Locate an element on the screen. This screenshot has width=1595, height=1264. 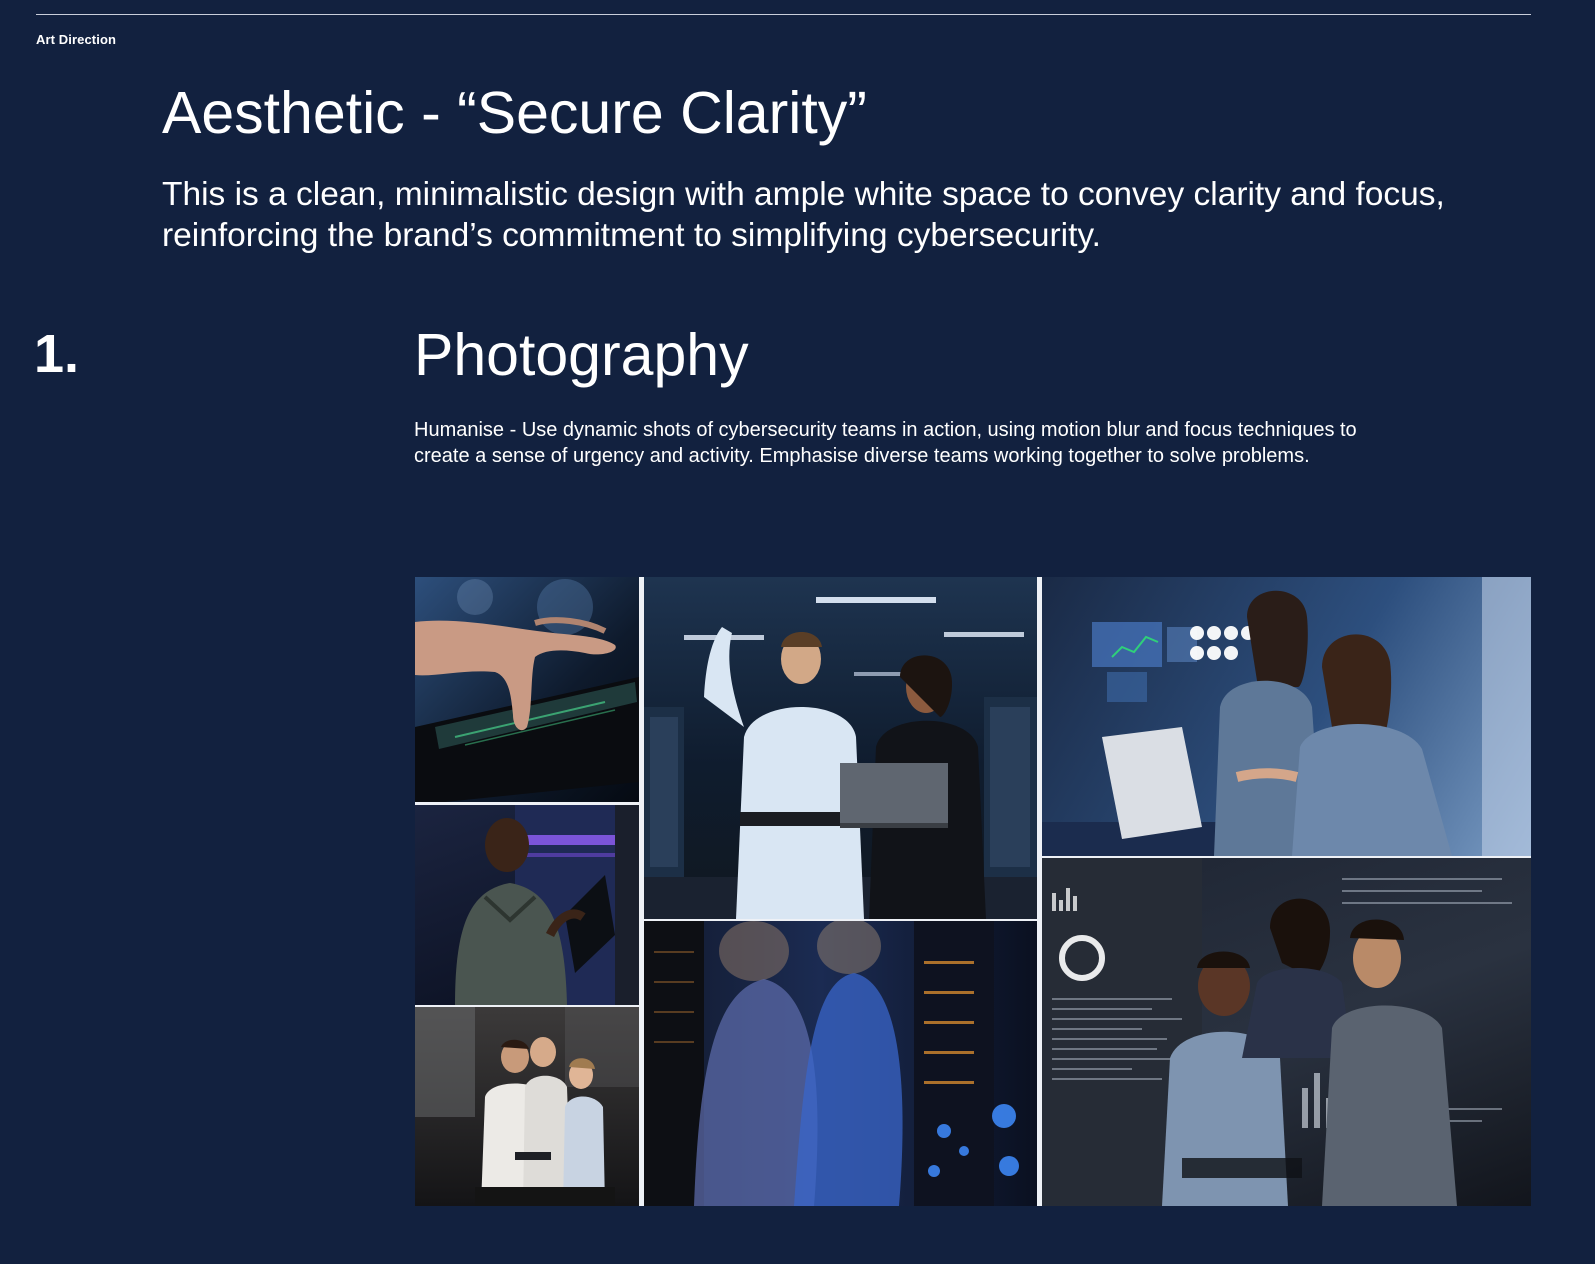
photo-team-code-overlay is located at coordinates (1286, 1032).